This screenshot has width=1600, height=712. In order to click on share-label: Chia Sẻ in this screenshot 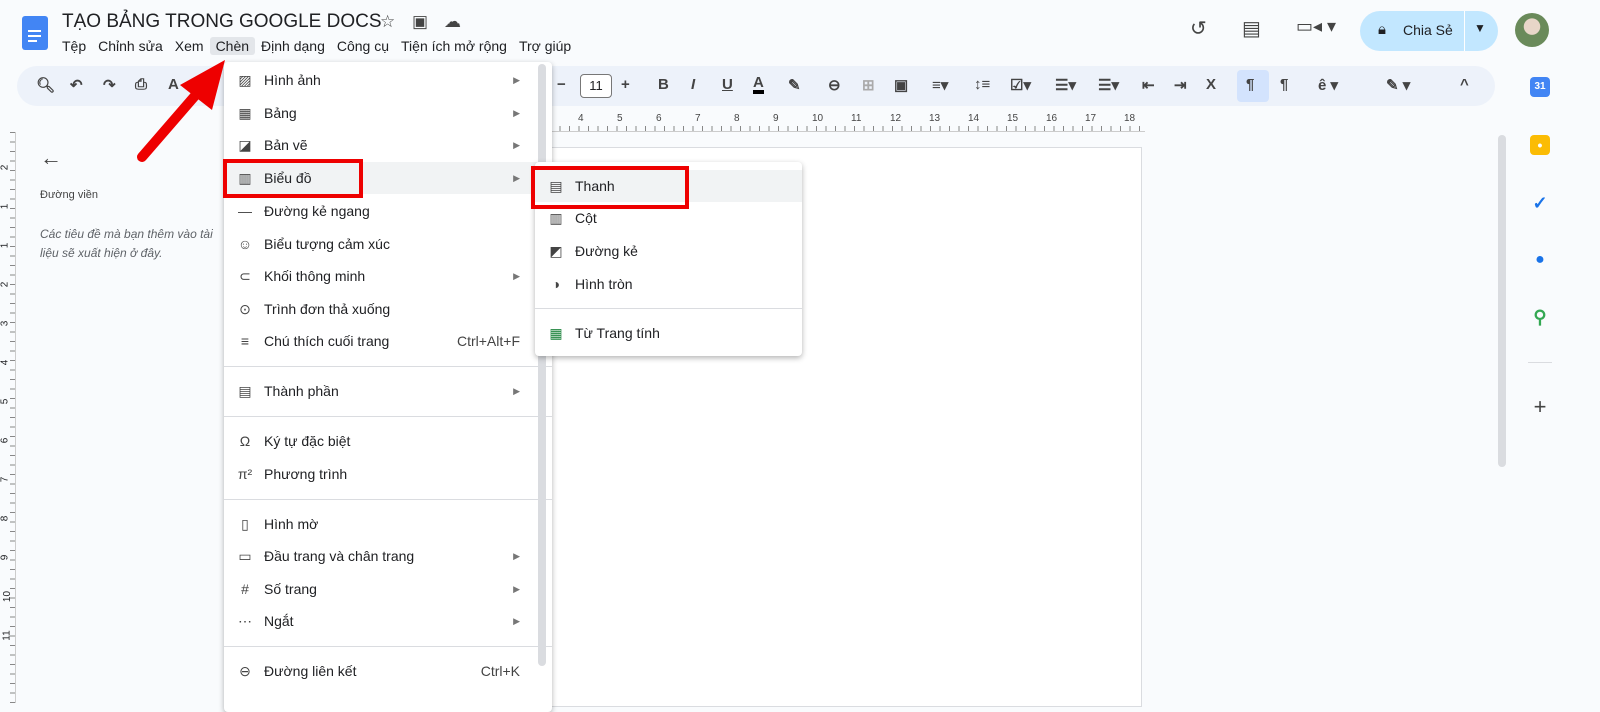, I will do `click(1428, 30)`.